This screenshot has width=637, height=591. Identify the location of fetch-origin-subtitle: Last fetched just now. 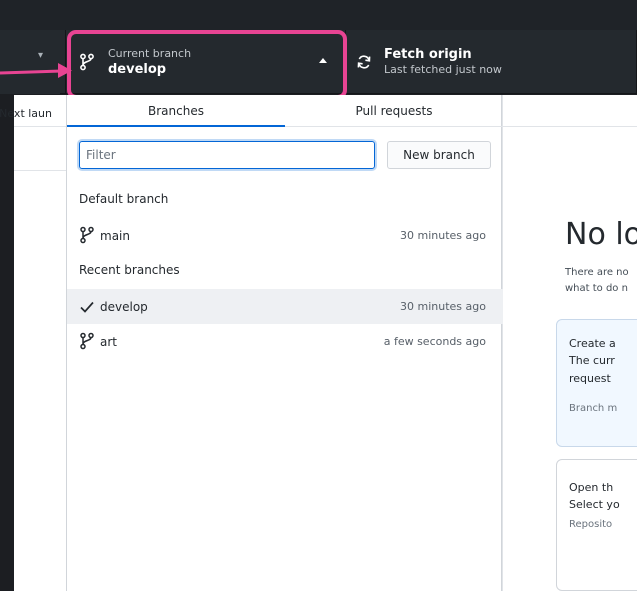
(443, 69).